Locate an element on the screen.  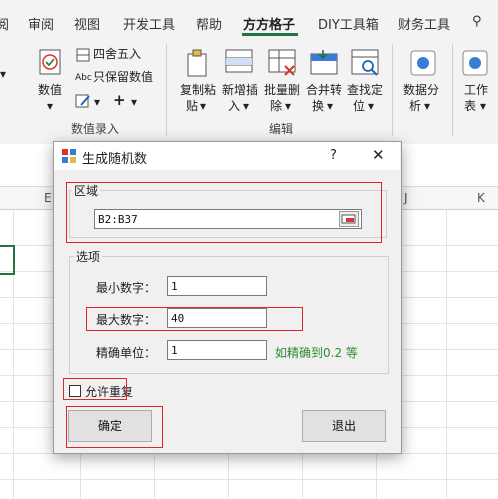
merge-convert-button: 合并转 is located at coordinates (324, 90).